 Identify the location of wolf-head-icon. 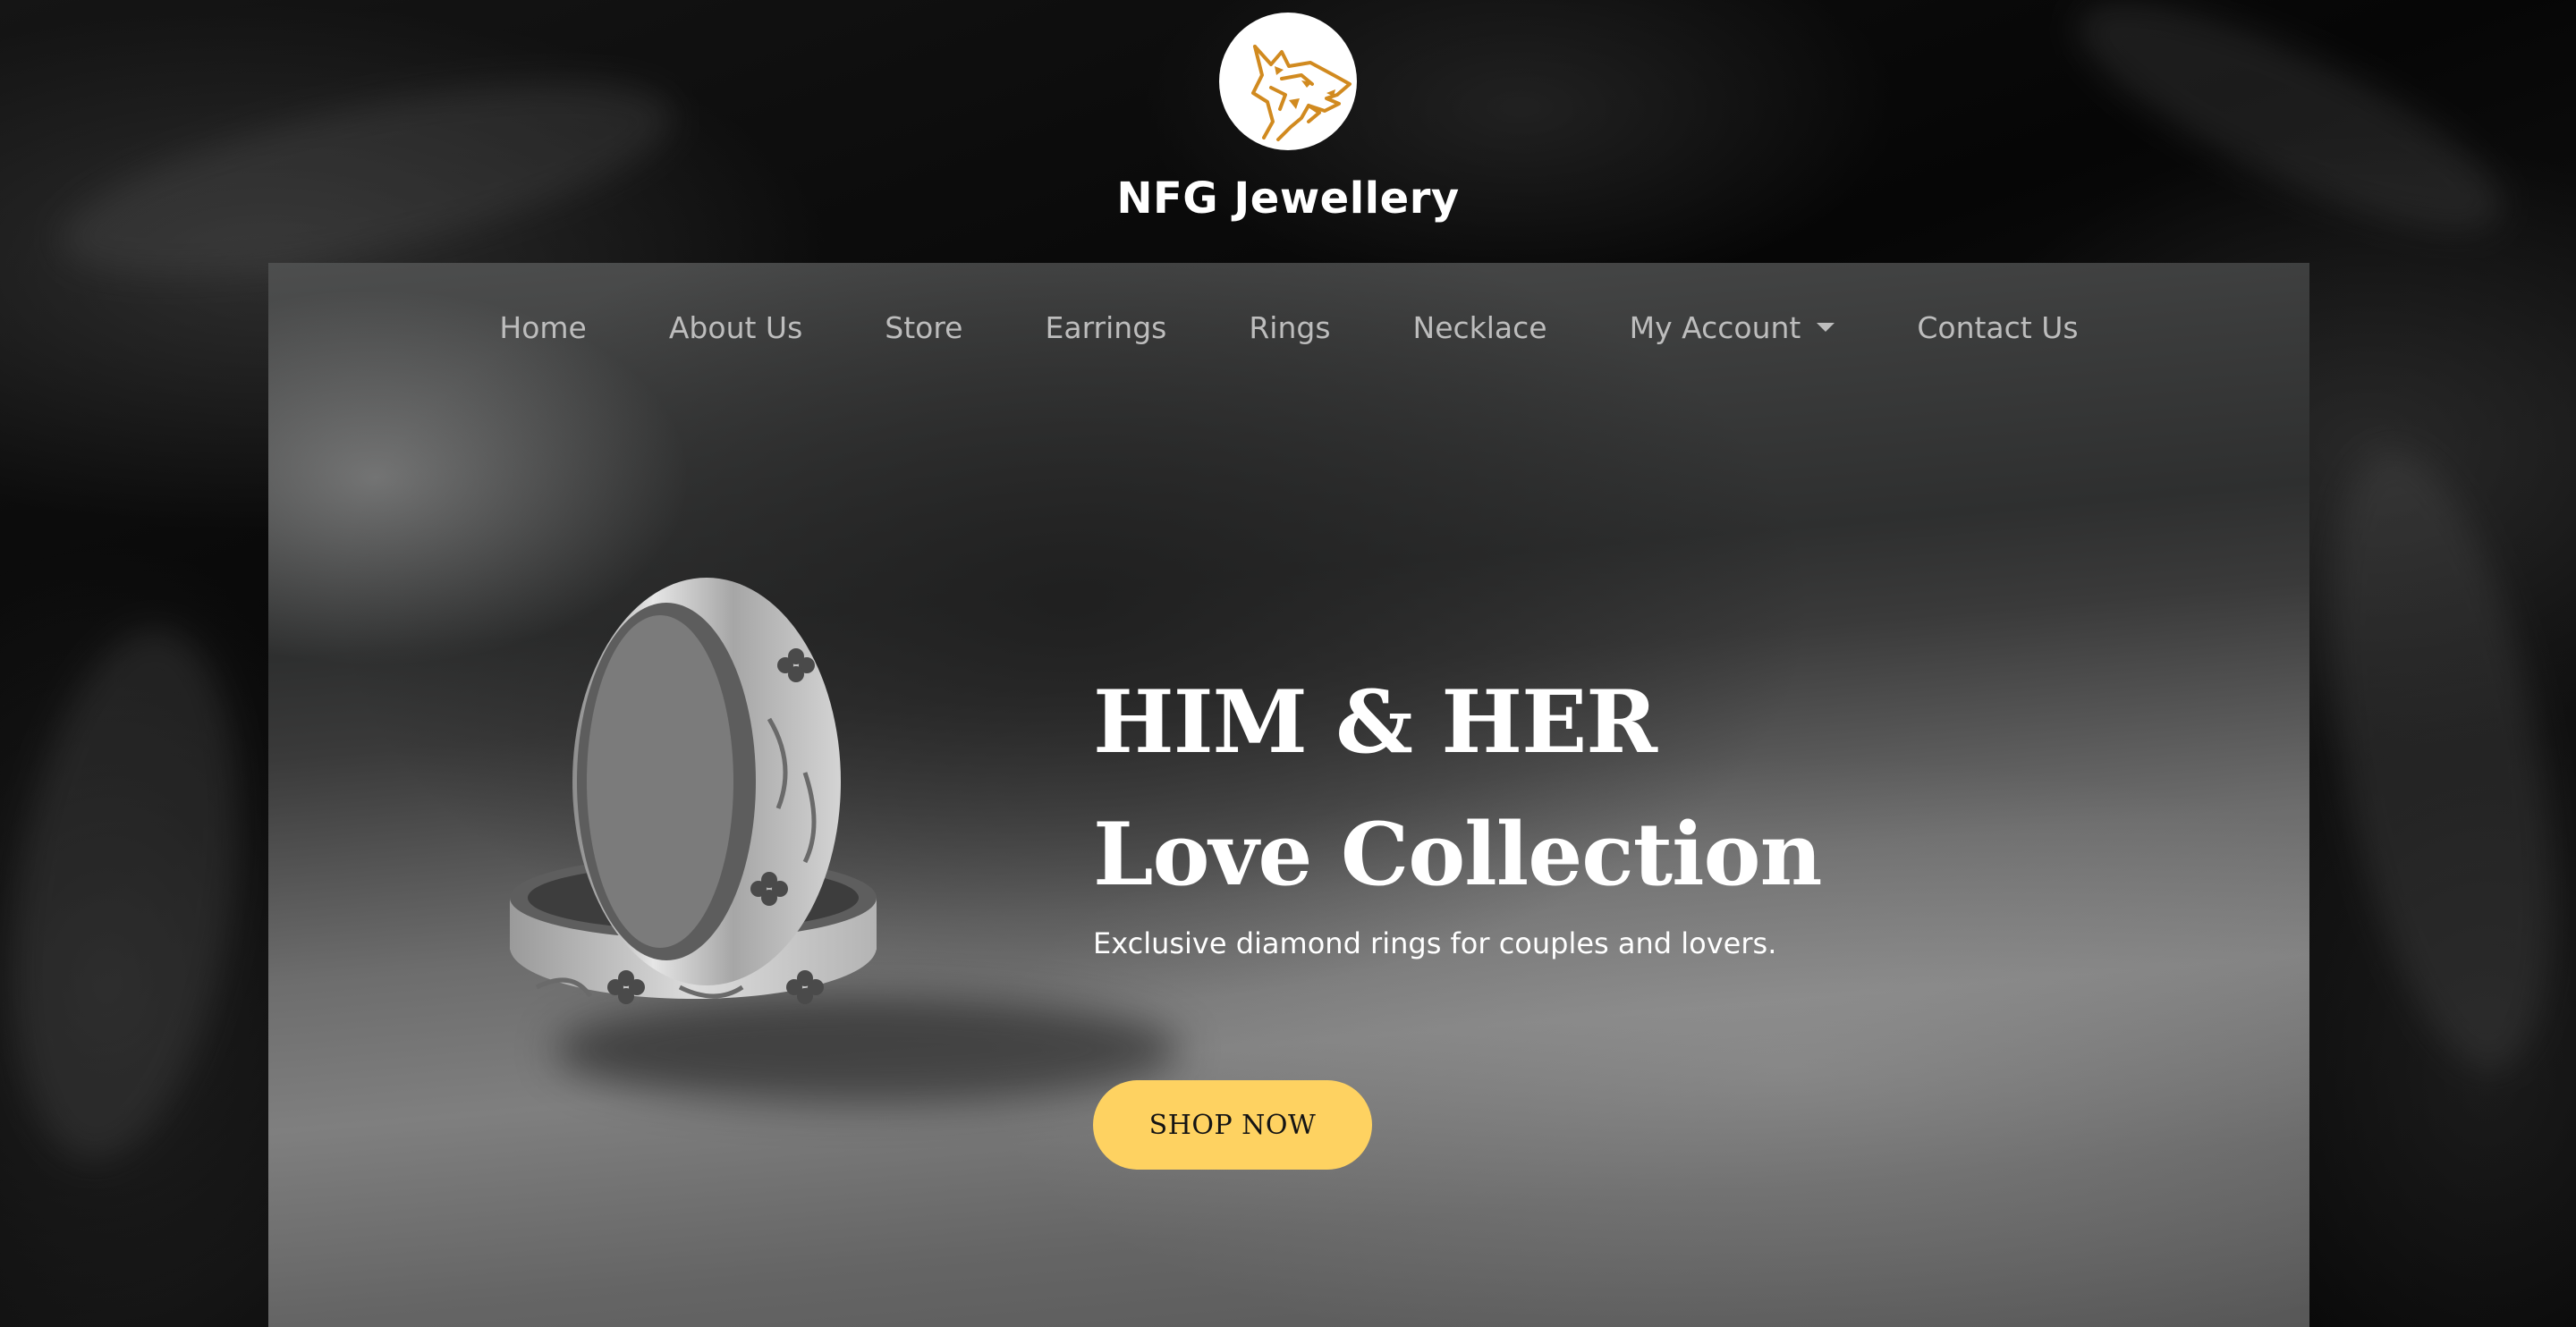
(1301, 93).